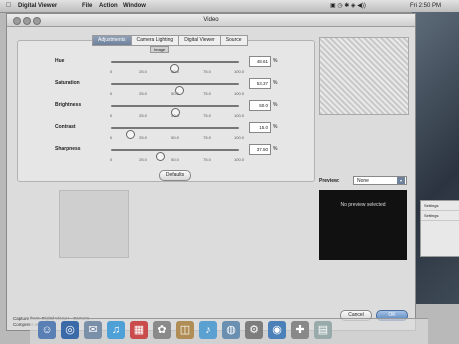  Describe the element at coordinates (112, 40) in the screenshot. I see `tab-adjustments: Adjustments` at that location.